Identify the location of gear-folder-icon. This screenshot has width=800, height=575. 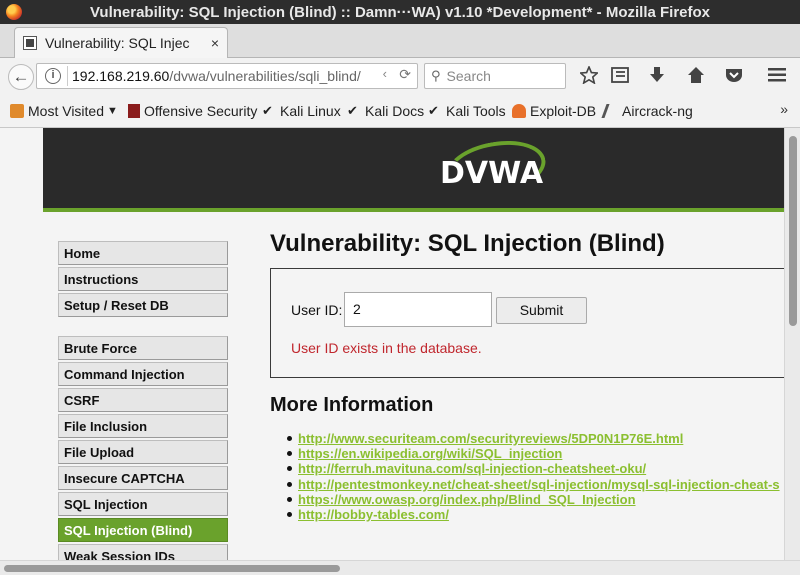
(17, 111).